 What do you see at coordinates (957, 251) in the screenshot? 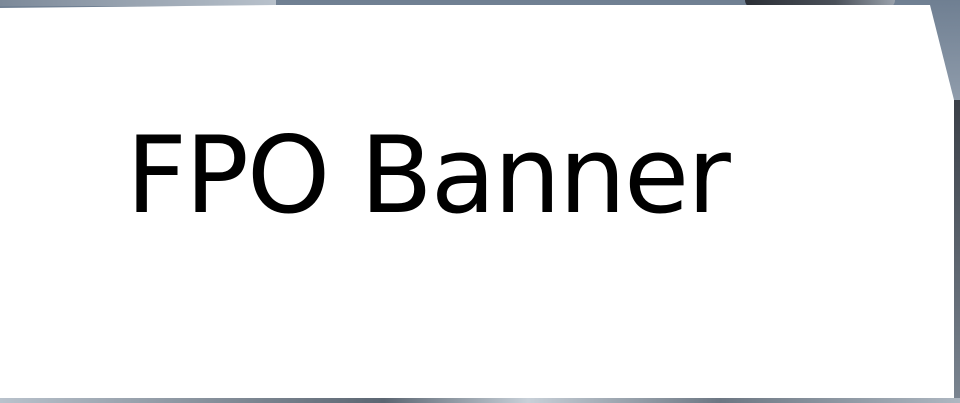
I see `background-photo-edge-right` at bounding box center [957, 251].